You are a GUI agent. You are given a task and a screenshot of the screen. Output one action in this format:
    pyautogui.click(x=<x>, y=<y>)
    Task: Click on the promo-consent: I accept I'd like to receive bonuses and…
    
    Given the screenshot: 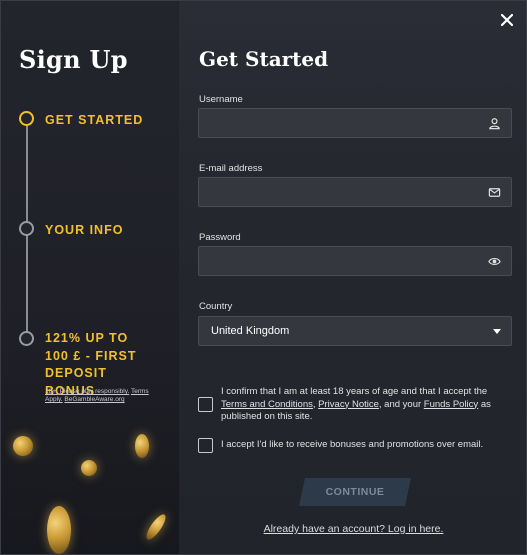 What is the action you would take?
    pyautogui.click(x=355, y=445)
    